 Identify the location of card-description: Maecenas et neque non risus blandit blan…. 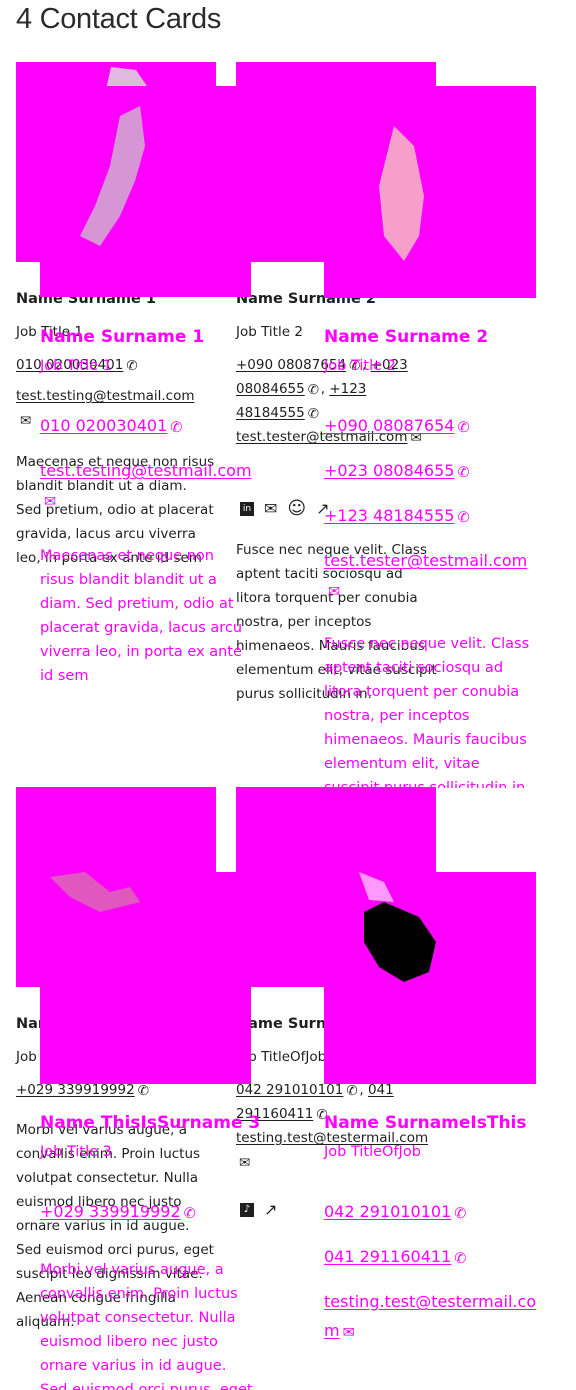
(141, 616).